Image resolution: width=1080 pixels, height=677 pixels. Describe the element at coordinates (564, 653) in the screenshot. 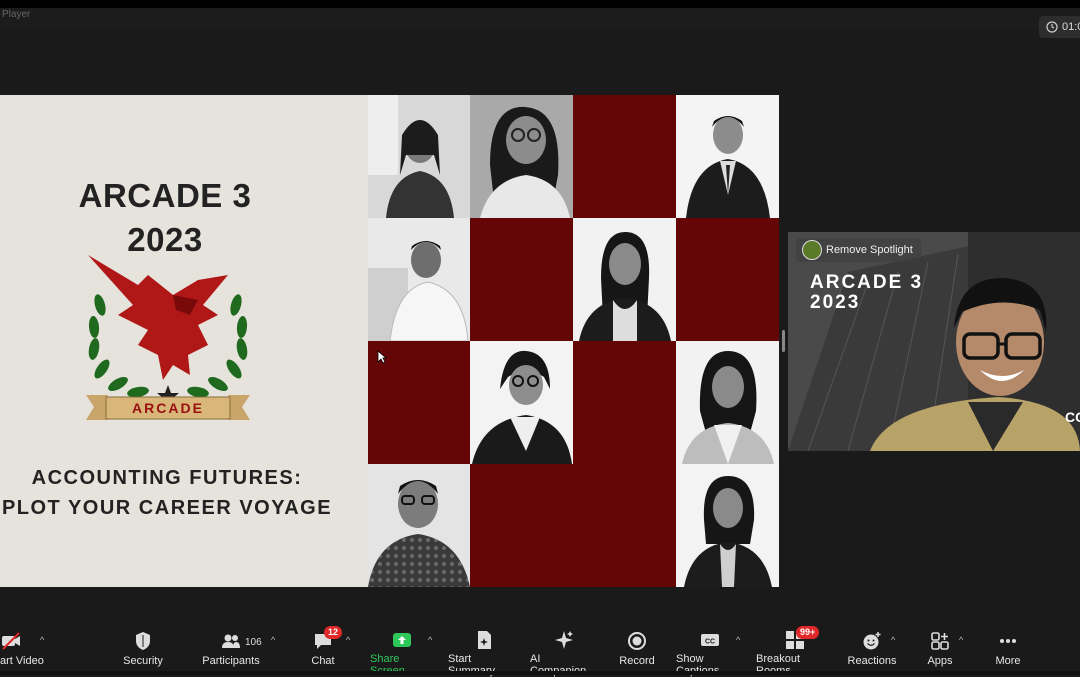

I see `ai-companion-button: AI Companion` at that location.